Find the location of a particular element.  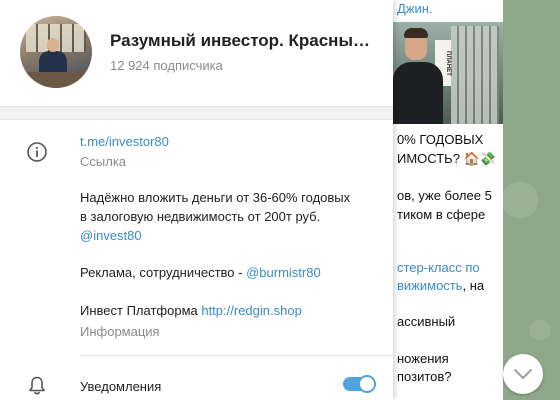

description-mention: @invest80 is located at coordinates (111, 236).